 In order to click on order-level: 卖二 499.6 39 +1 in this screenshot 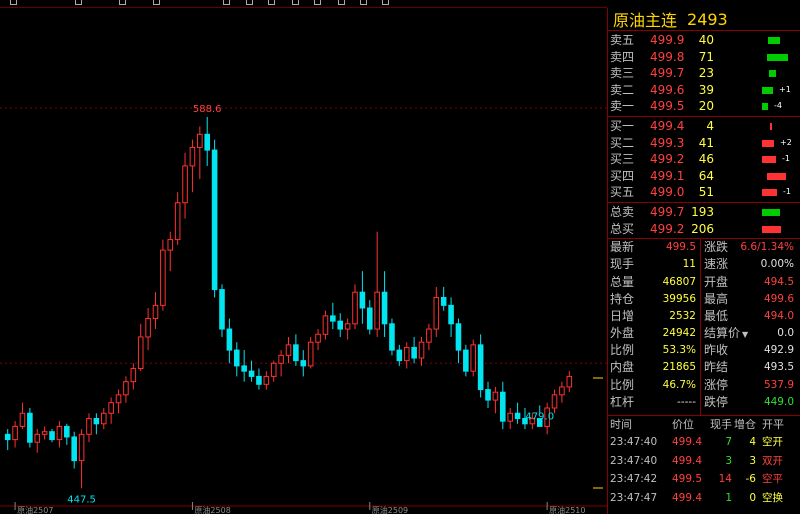, I will do `click(704, 90)`.